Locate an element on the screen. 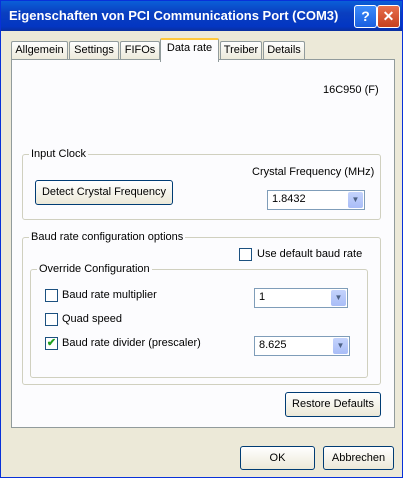 This screenshot has width=403, height=478. baud-multiplier-checkbox is located at coordinates (51, 295).